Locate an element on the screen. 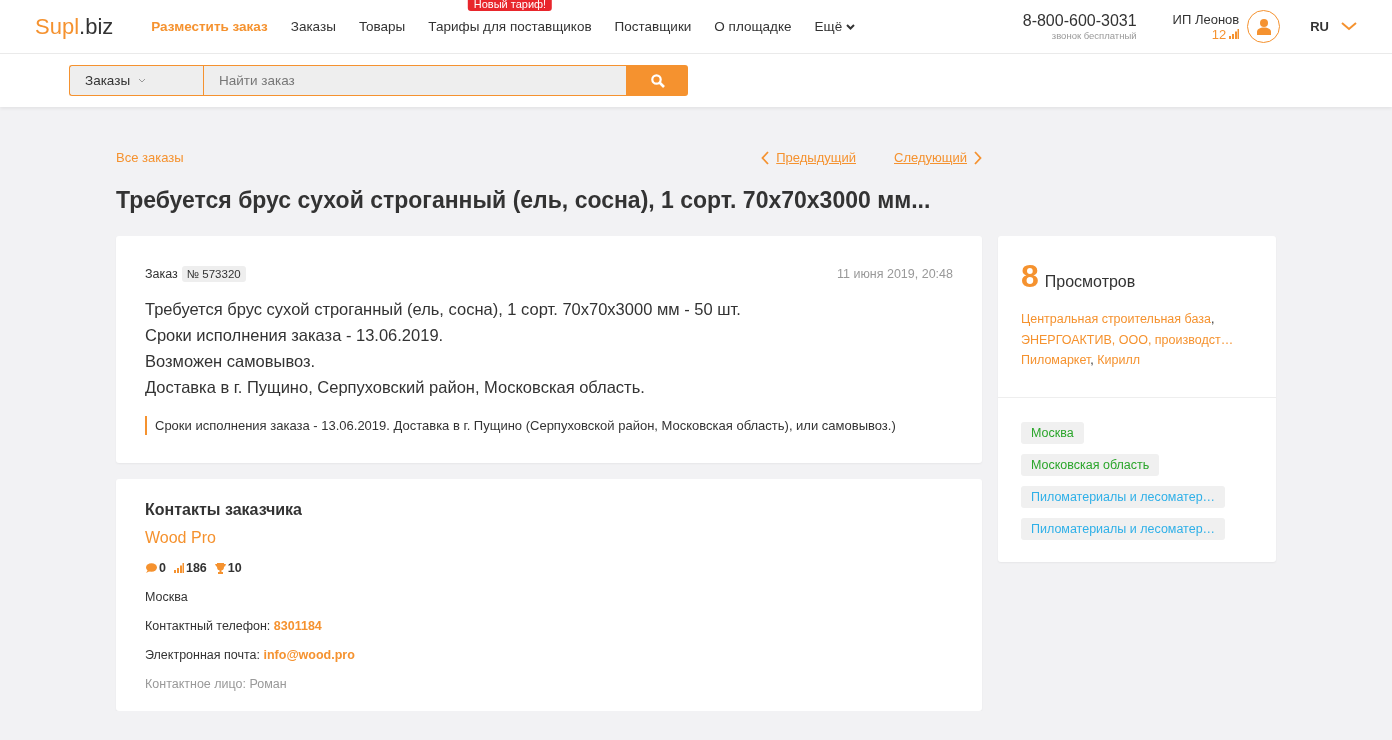 This screenshot has height=740, width=1392. language-selector: RU is located at coordinates (1333, 26).